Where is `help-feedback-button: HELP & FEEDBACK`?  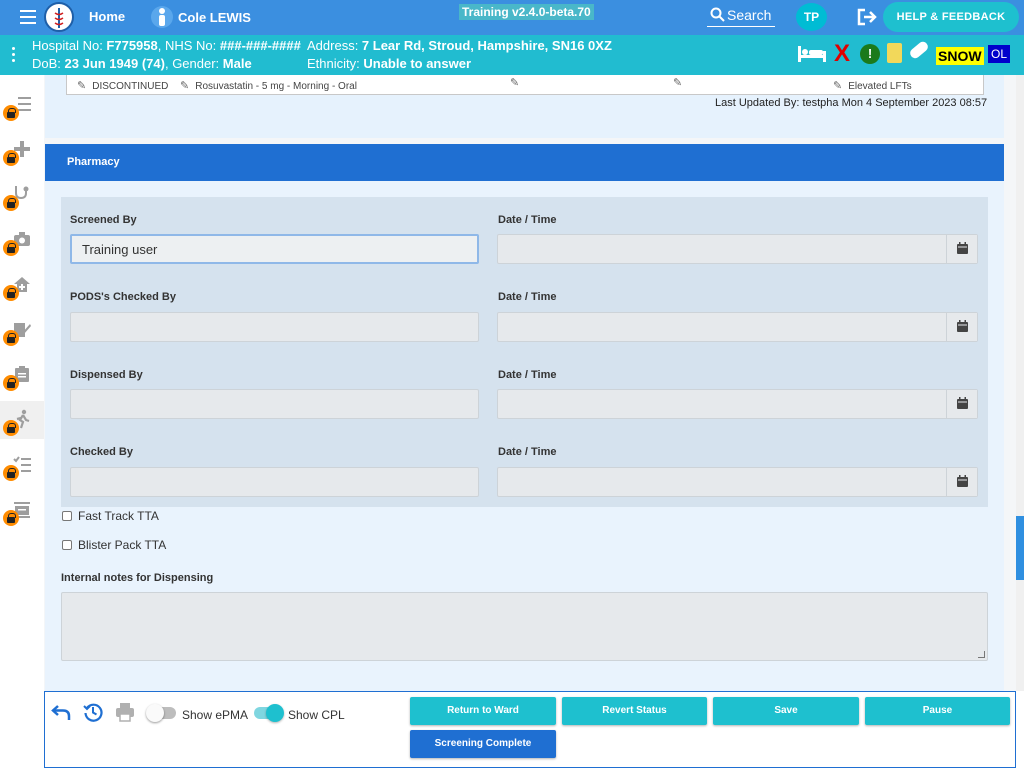 help-feedback-button: HELP & FEEDBACK is located at coordinates (951, 17).